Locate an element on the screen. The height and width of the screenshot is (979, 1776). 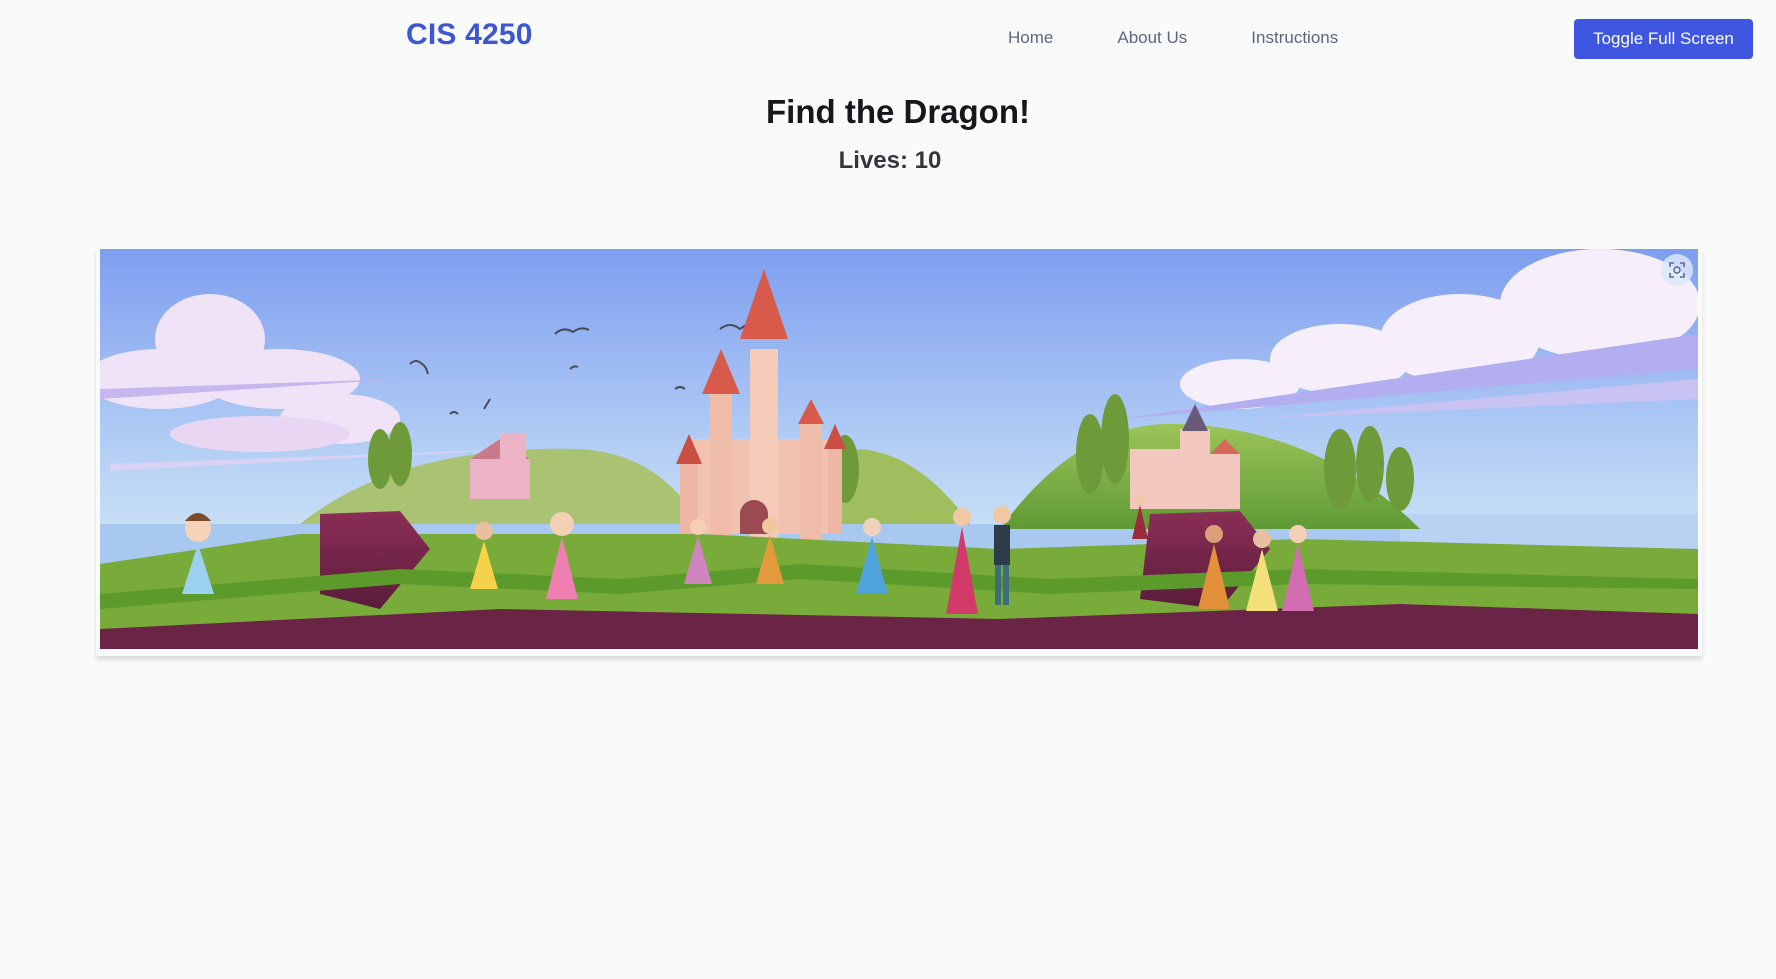
nav-instructions-link: Instructions is located at coordinates (1294, 38).